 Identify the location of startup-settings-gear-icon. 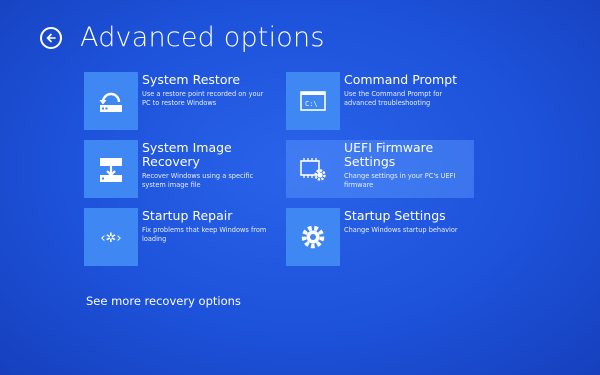
(313, 237).